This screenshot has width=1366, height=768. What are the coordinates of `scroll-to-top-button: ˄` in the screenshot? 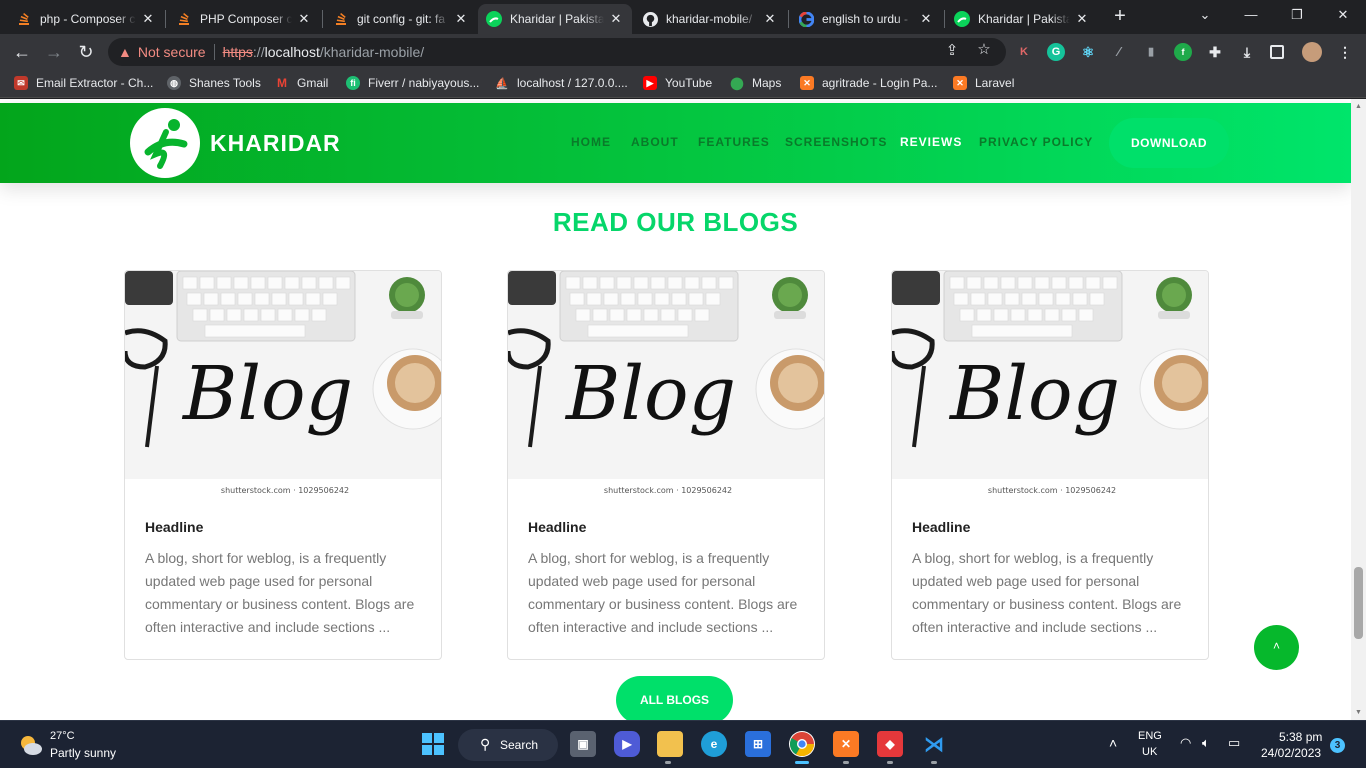 It's located at (1276, 647).